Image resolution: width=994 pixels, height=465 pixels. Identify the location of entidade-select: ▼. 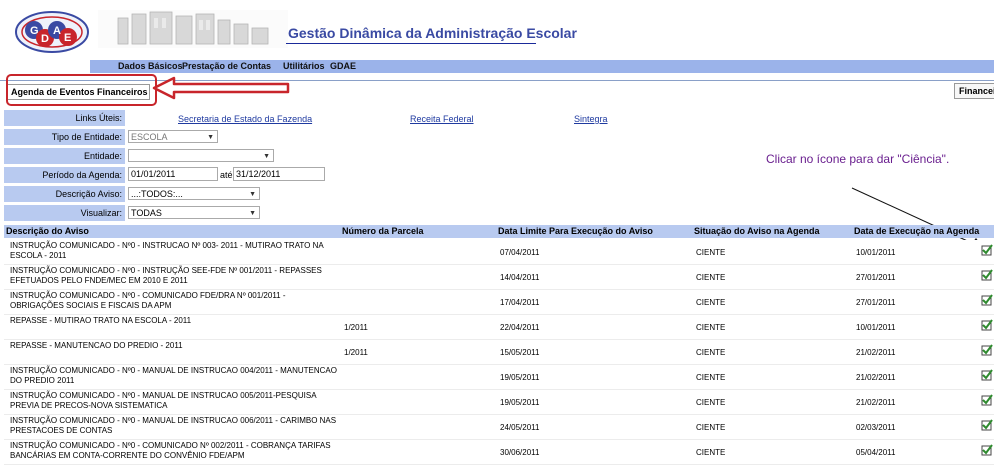
(201, 155).